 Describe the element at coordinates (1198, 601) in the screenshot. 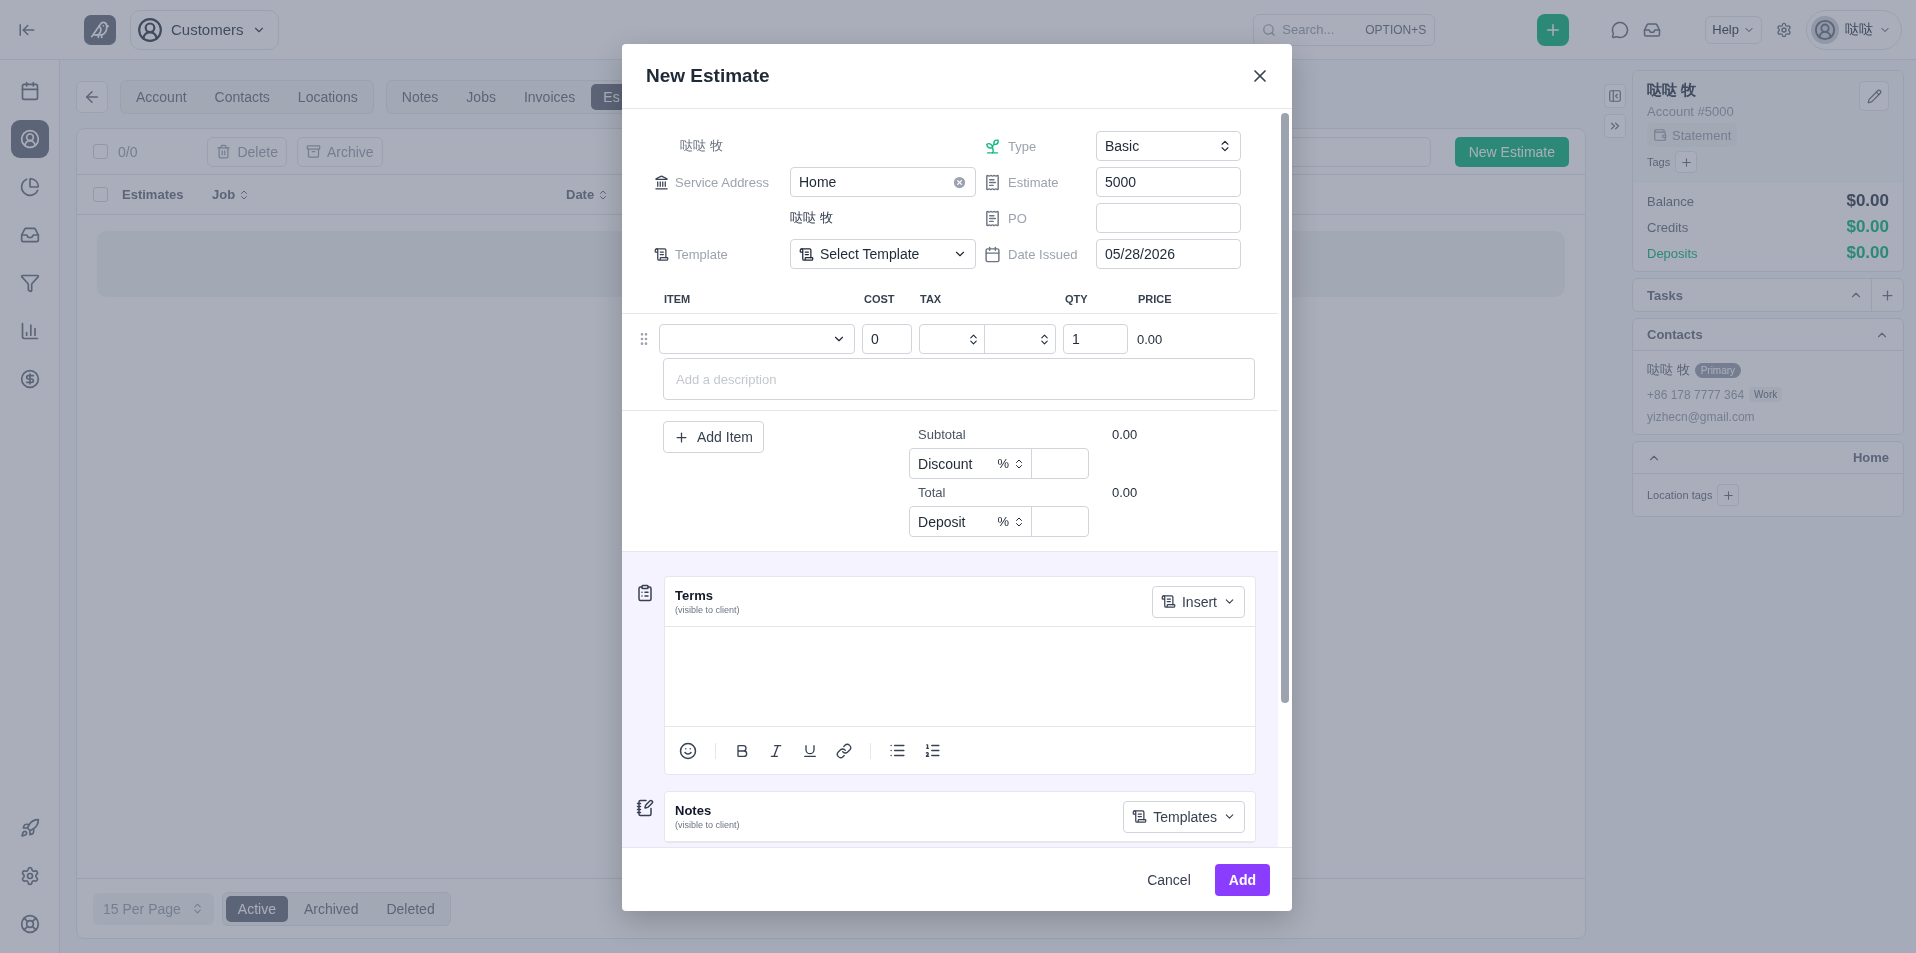

I see `insert-dropdown: Insert` at that location.